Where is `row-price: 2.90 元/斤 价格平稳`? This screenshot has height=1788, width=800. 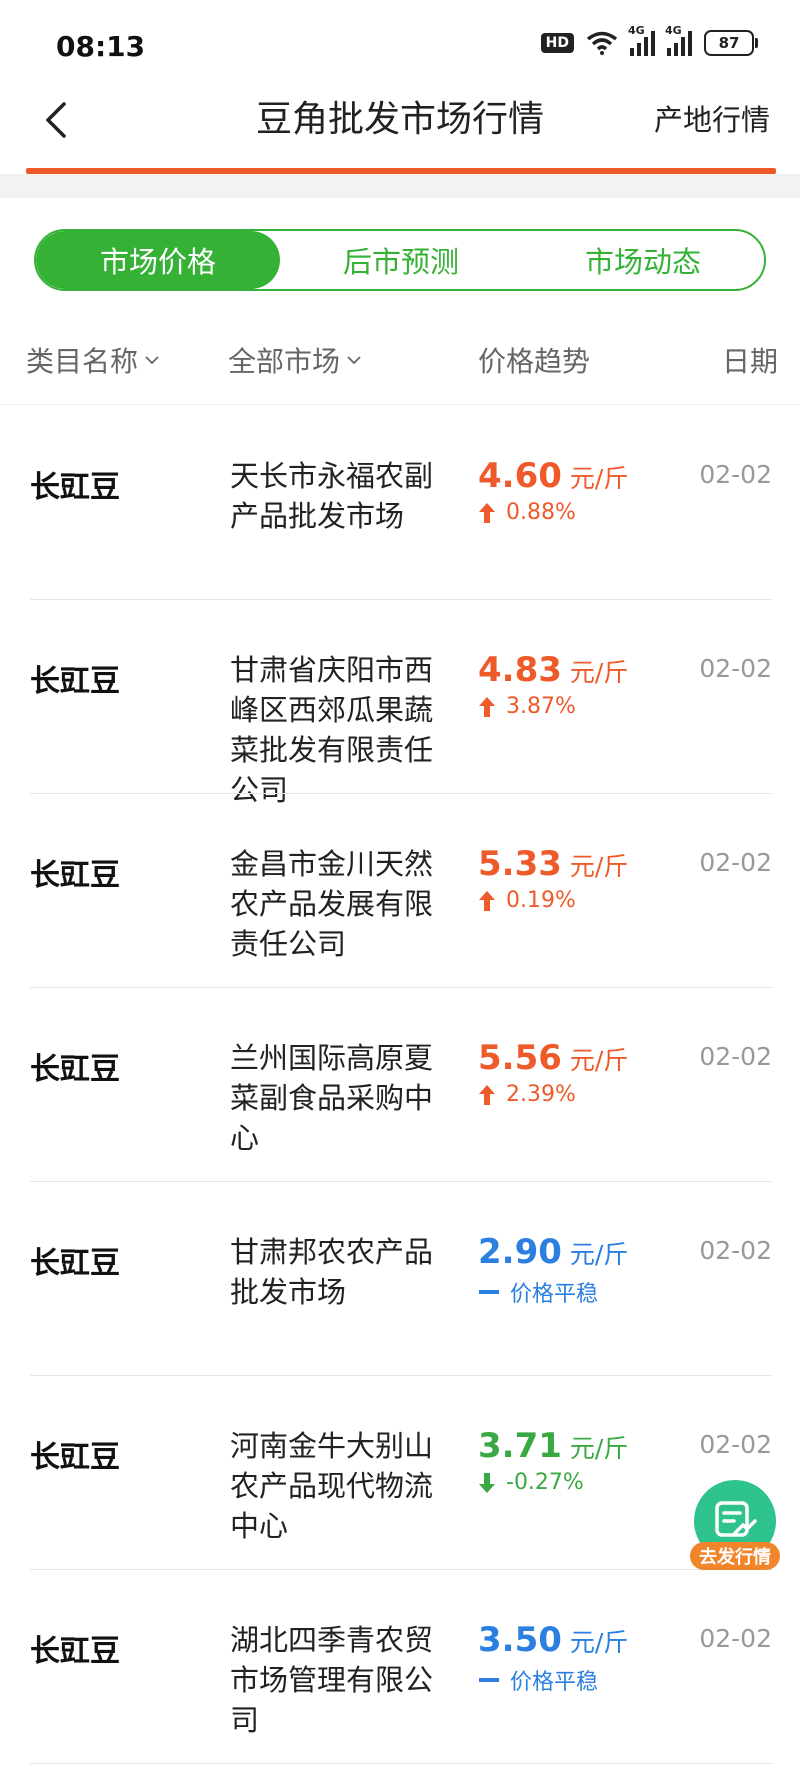
row-price: 2.90 元/斤 价格平稳 is located at coordinates (553, 1270).